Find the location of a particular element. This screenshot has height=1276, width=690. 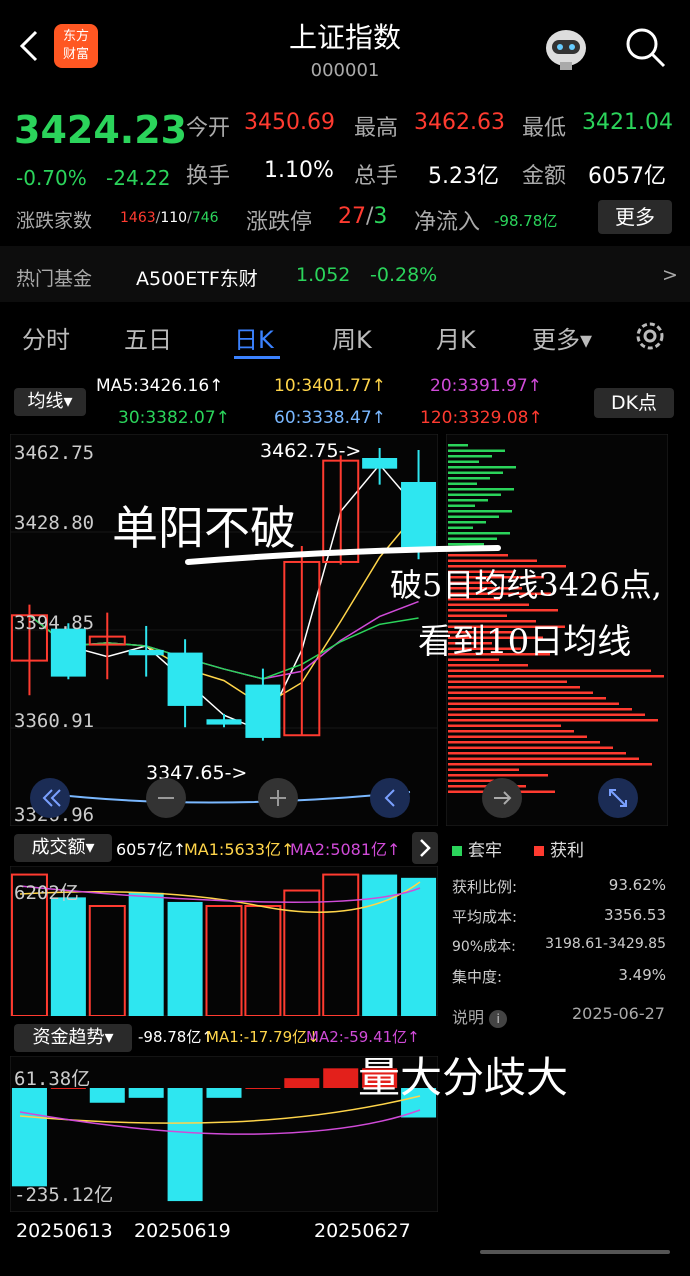

turnover-label: 换手 is located at coordinates (208, 176).